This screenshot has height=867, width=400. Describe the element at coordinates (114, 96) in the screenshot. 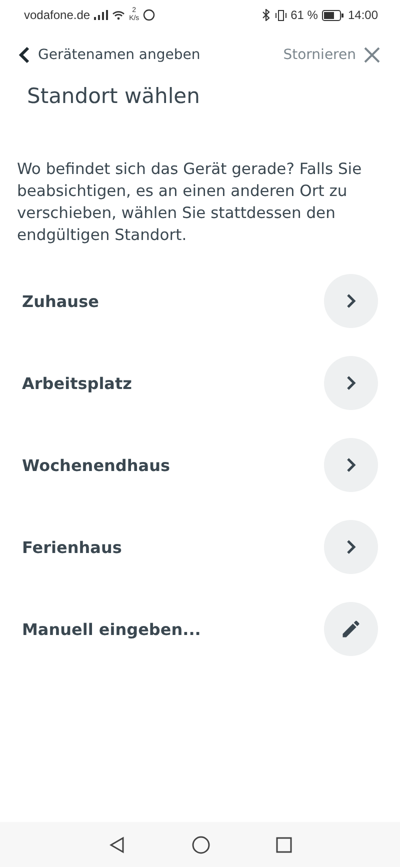

I see `page-title: Standort wählen` at that location.